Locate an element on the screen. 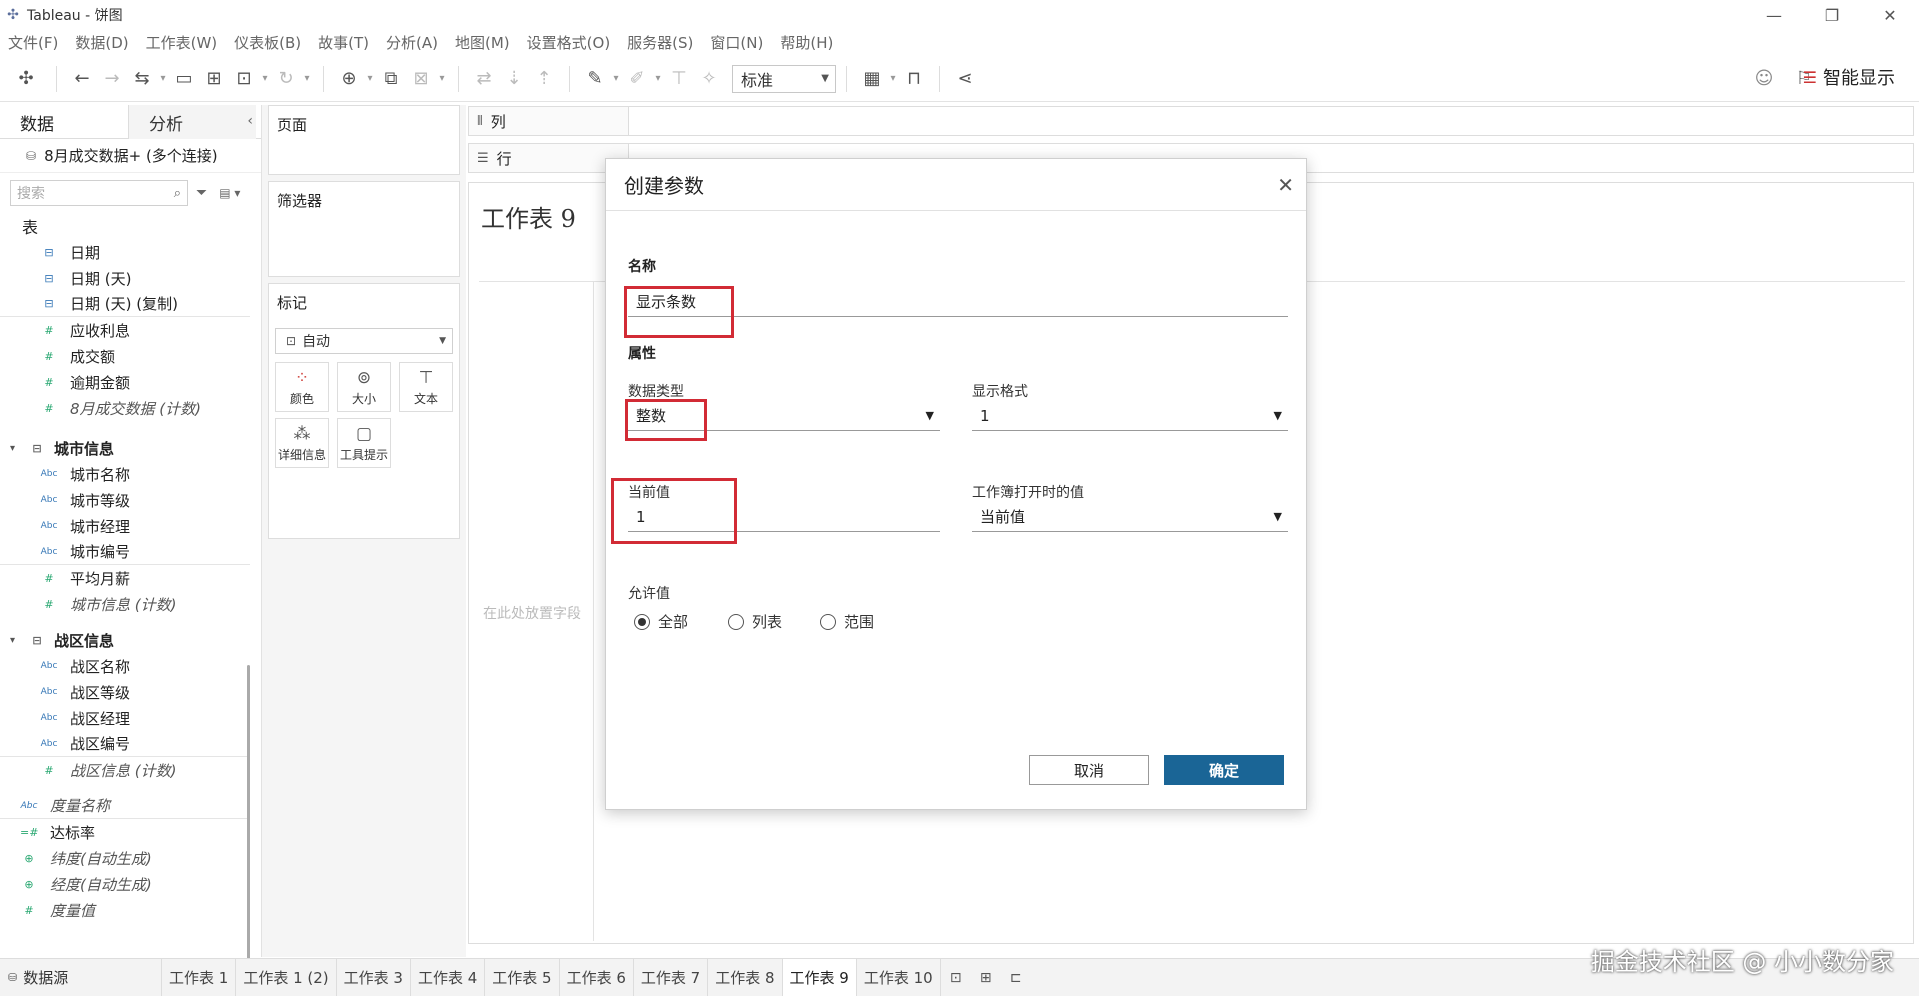 This screenshot has height=996, width=1919. collapse-pane-icon: ‹ is located at coordinates (250, 121).